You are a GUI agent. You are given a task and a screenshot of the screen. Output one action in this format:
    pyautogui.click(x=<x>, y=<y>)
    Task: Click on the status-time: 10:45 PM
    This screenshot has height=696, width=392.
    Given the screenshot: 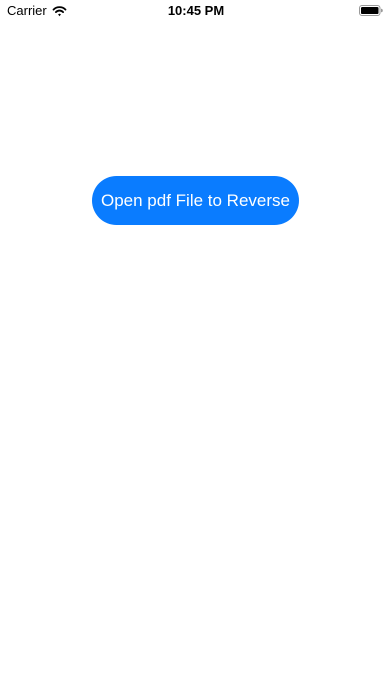 What is the action you would take?
    pyautogui.click(x=196, y=10)
    